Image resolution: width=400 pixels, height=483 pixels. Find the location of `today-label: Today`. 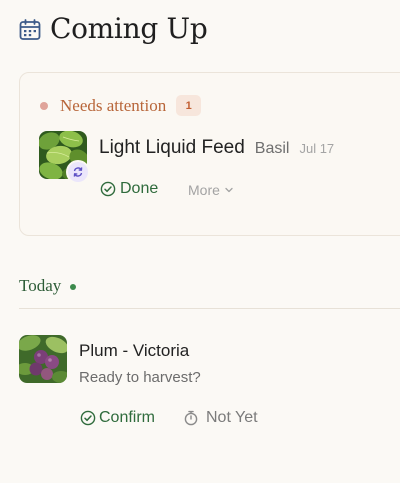

today-label: Today is located at coordinates (40, 285).